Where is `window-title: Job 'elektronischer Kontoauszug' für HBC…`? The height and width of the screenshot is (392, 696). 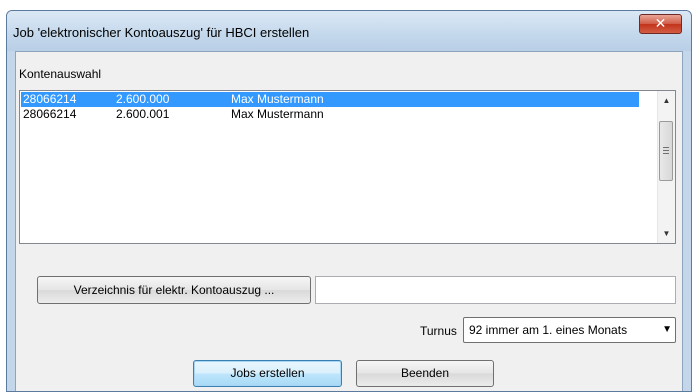
window-title: Job 'elektronischer Kontoauszug' für HBC… is located at coordinates (161, 32).